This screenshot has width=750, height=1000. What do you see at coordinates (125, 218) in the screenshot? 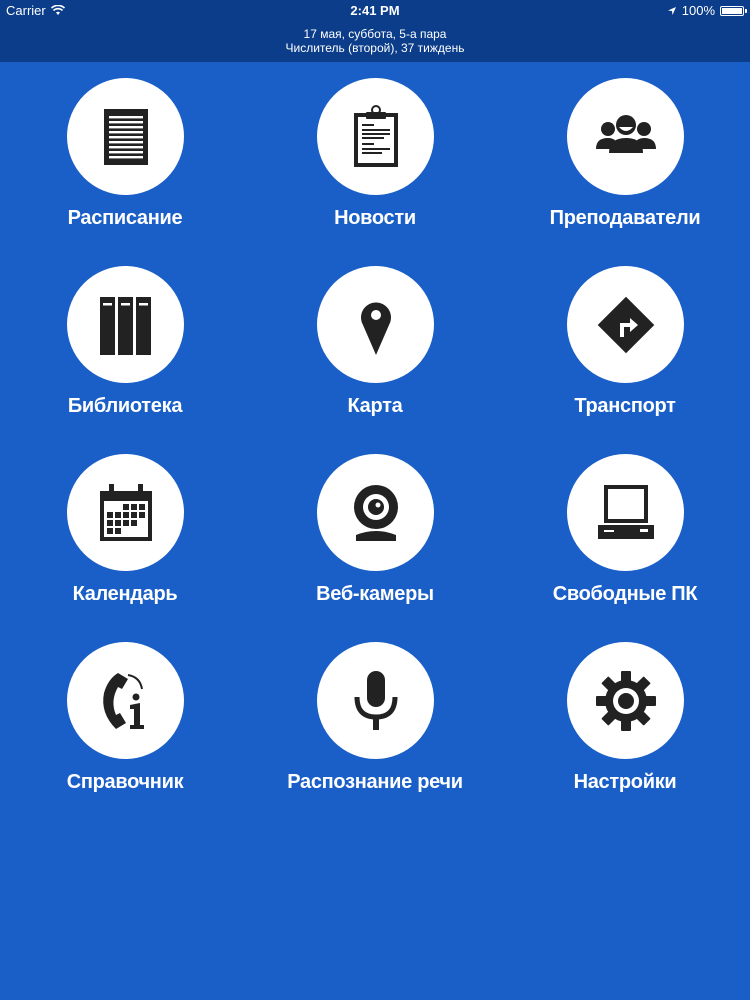
I see `menu-item-label: Расписание` at bounding box center [125, 218].